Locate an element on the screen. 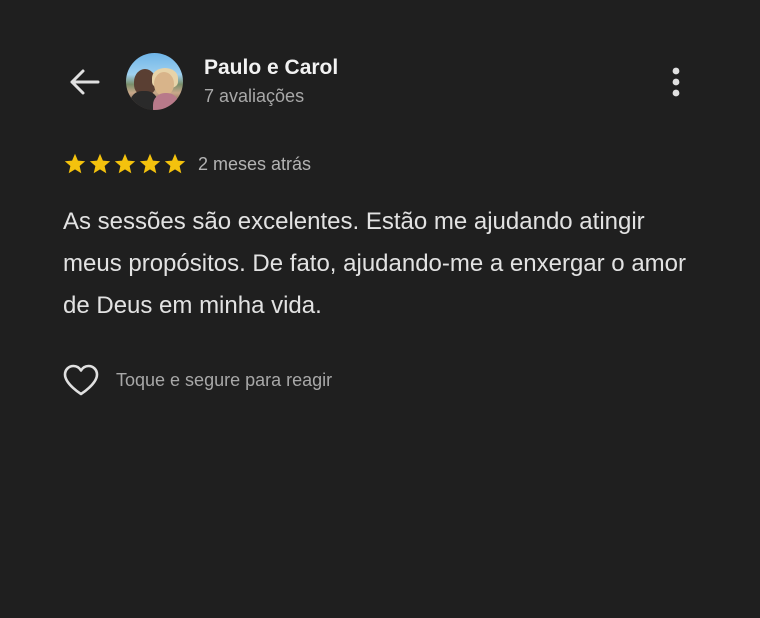  rating-row: 2 meses atrás is located at coordinates (187, 164).